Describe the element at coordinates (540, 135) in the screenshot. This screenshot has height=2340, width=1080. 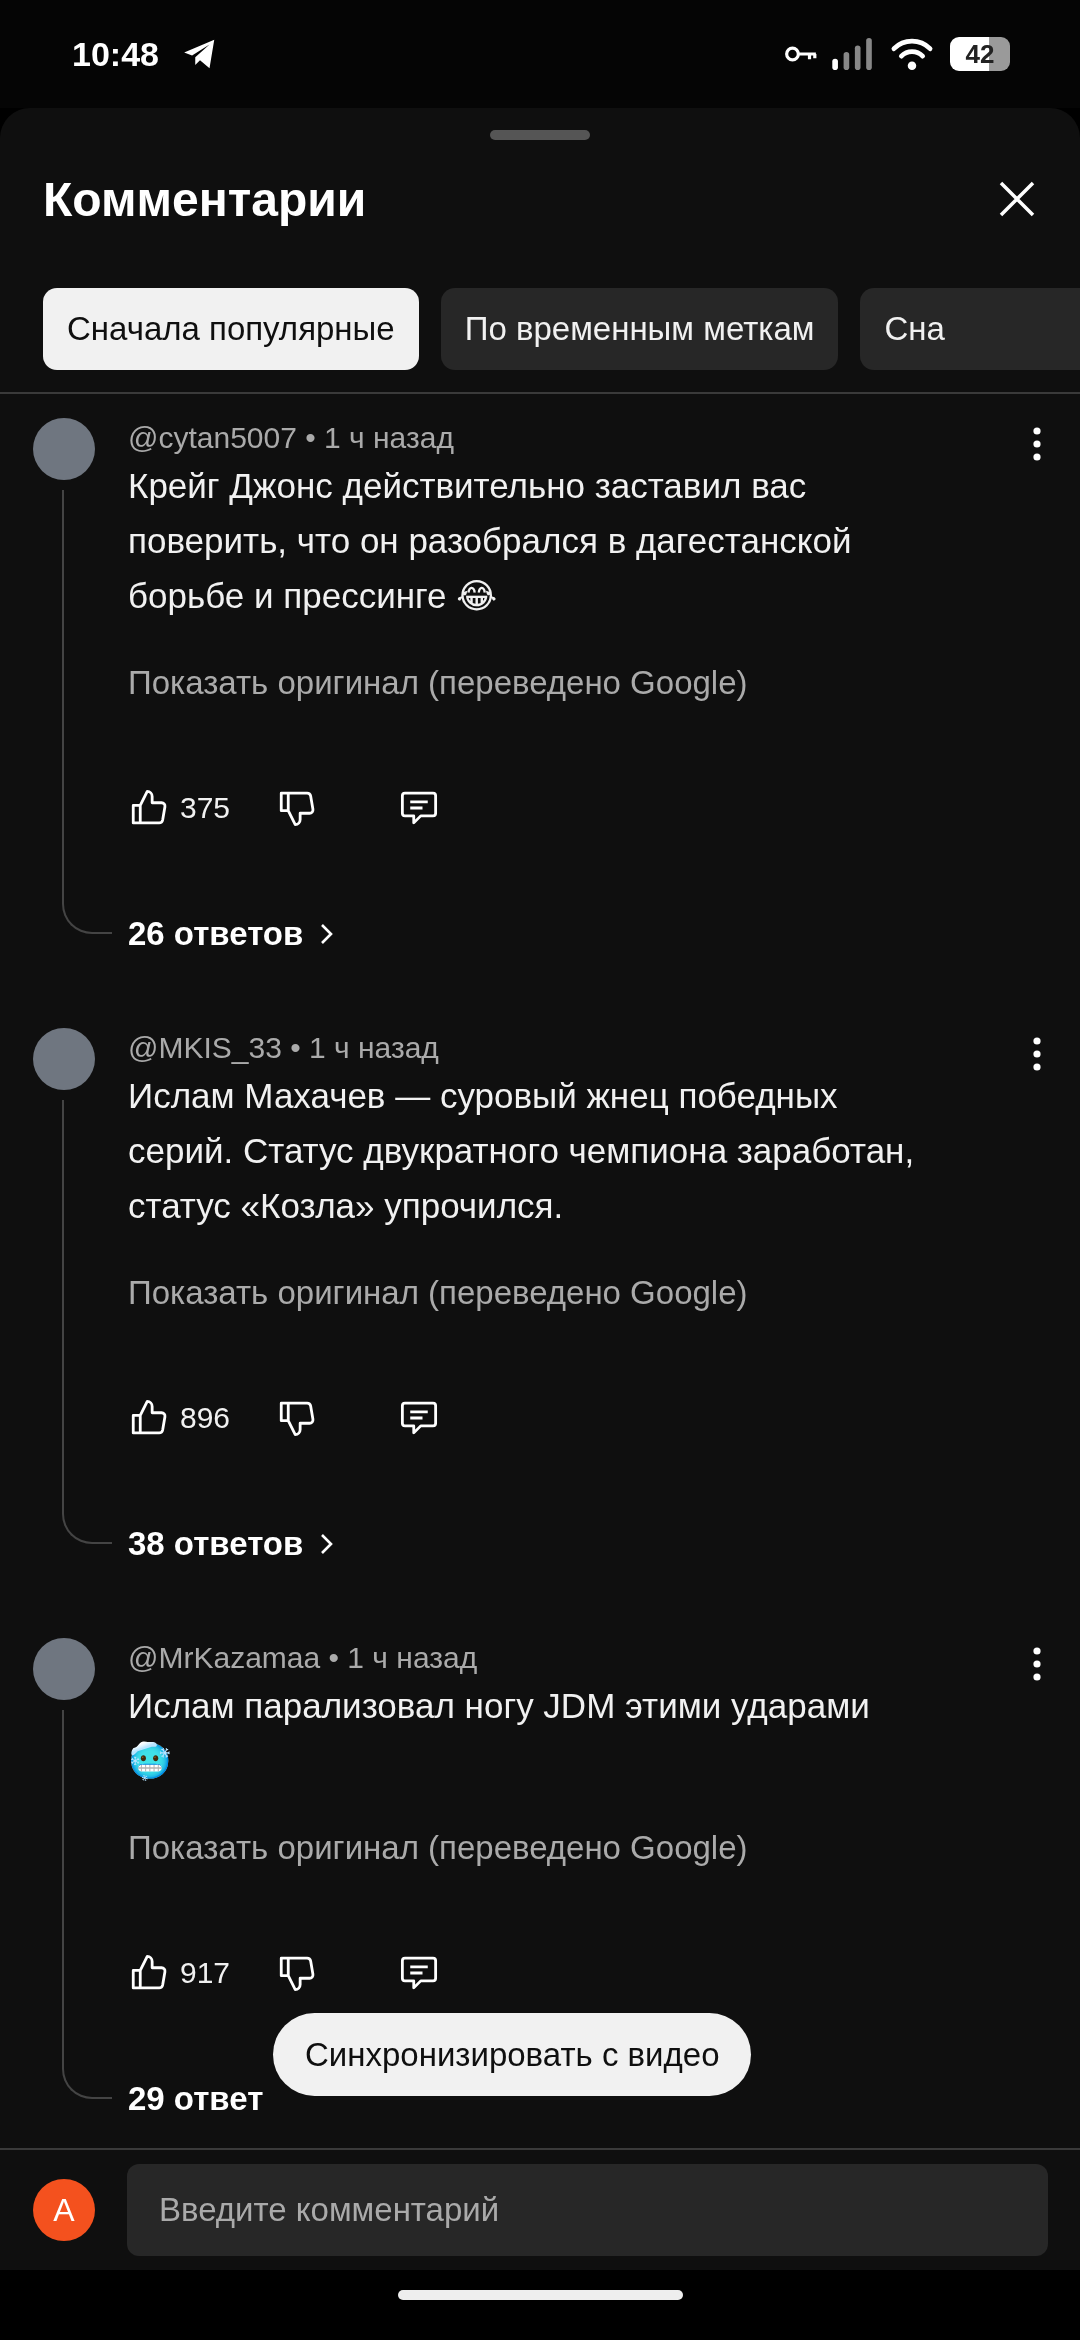
I see `drag-handle` at that location.